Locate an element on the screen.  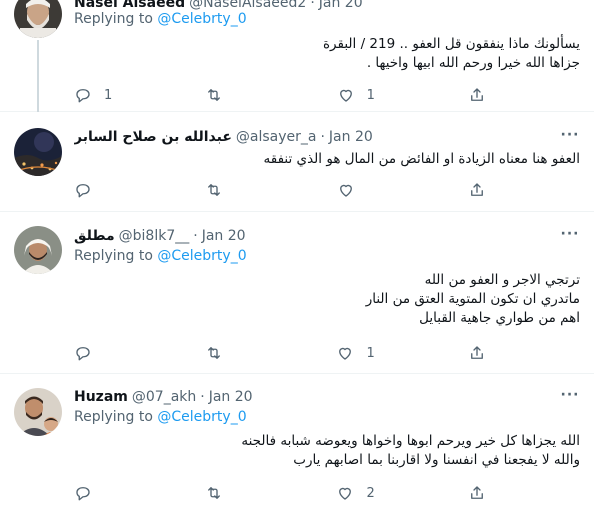
author-handle: @alsayer_a is located at coordinates (276, 137).